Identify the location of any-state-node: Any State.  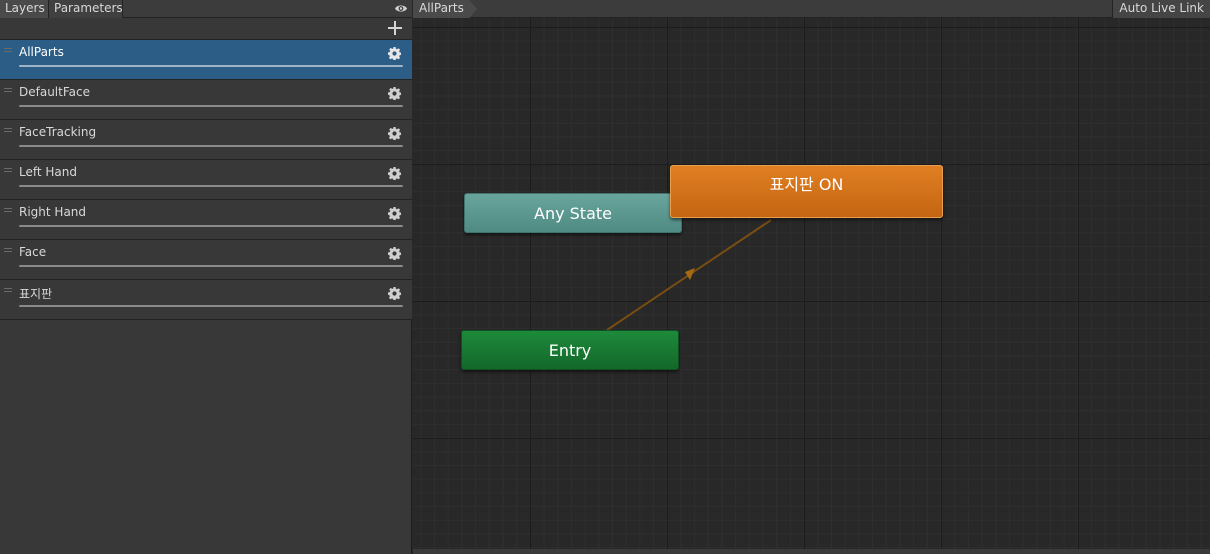
(573, 213).